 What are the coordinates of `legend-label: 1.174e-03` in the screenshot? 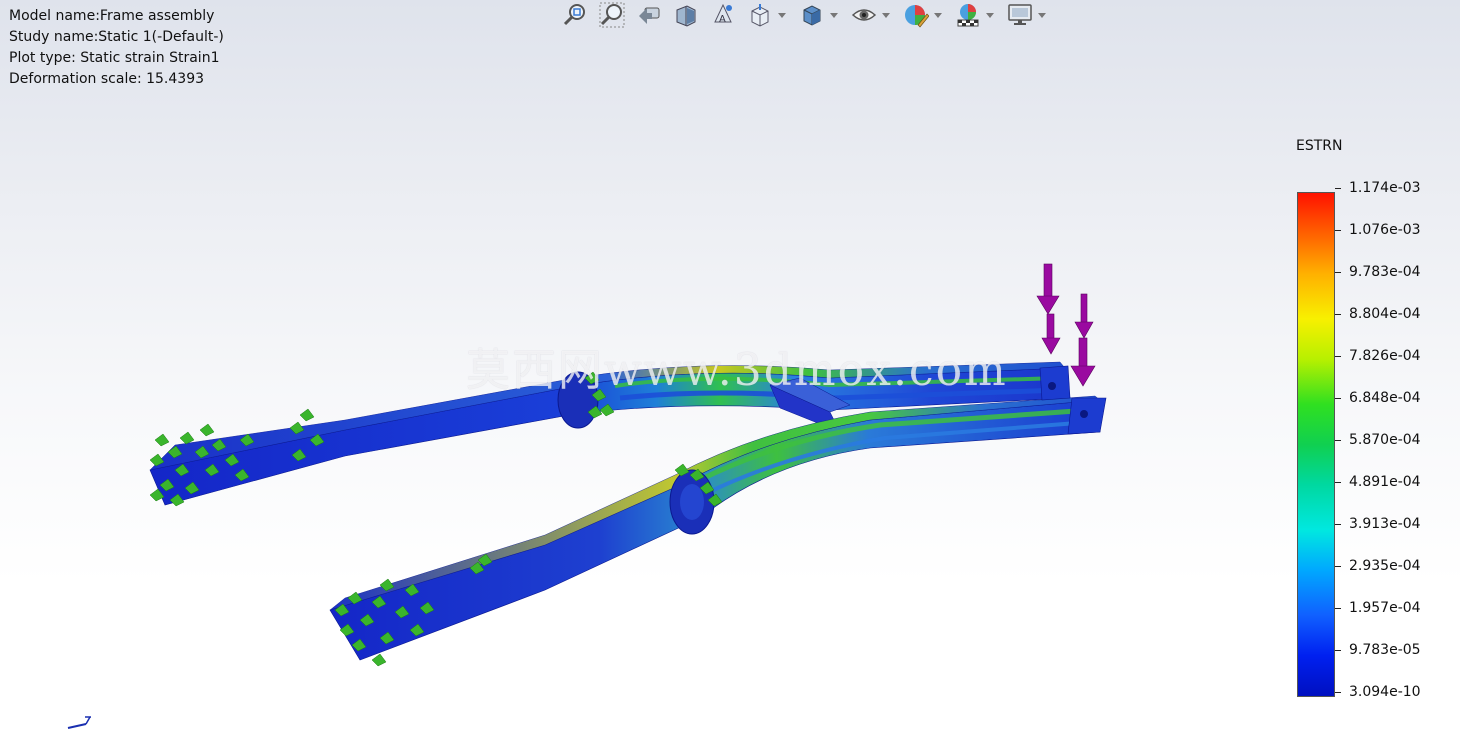 It's located at (1385, 188).